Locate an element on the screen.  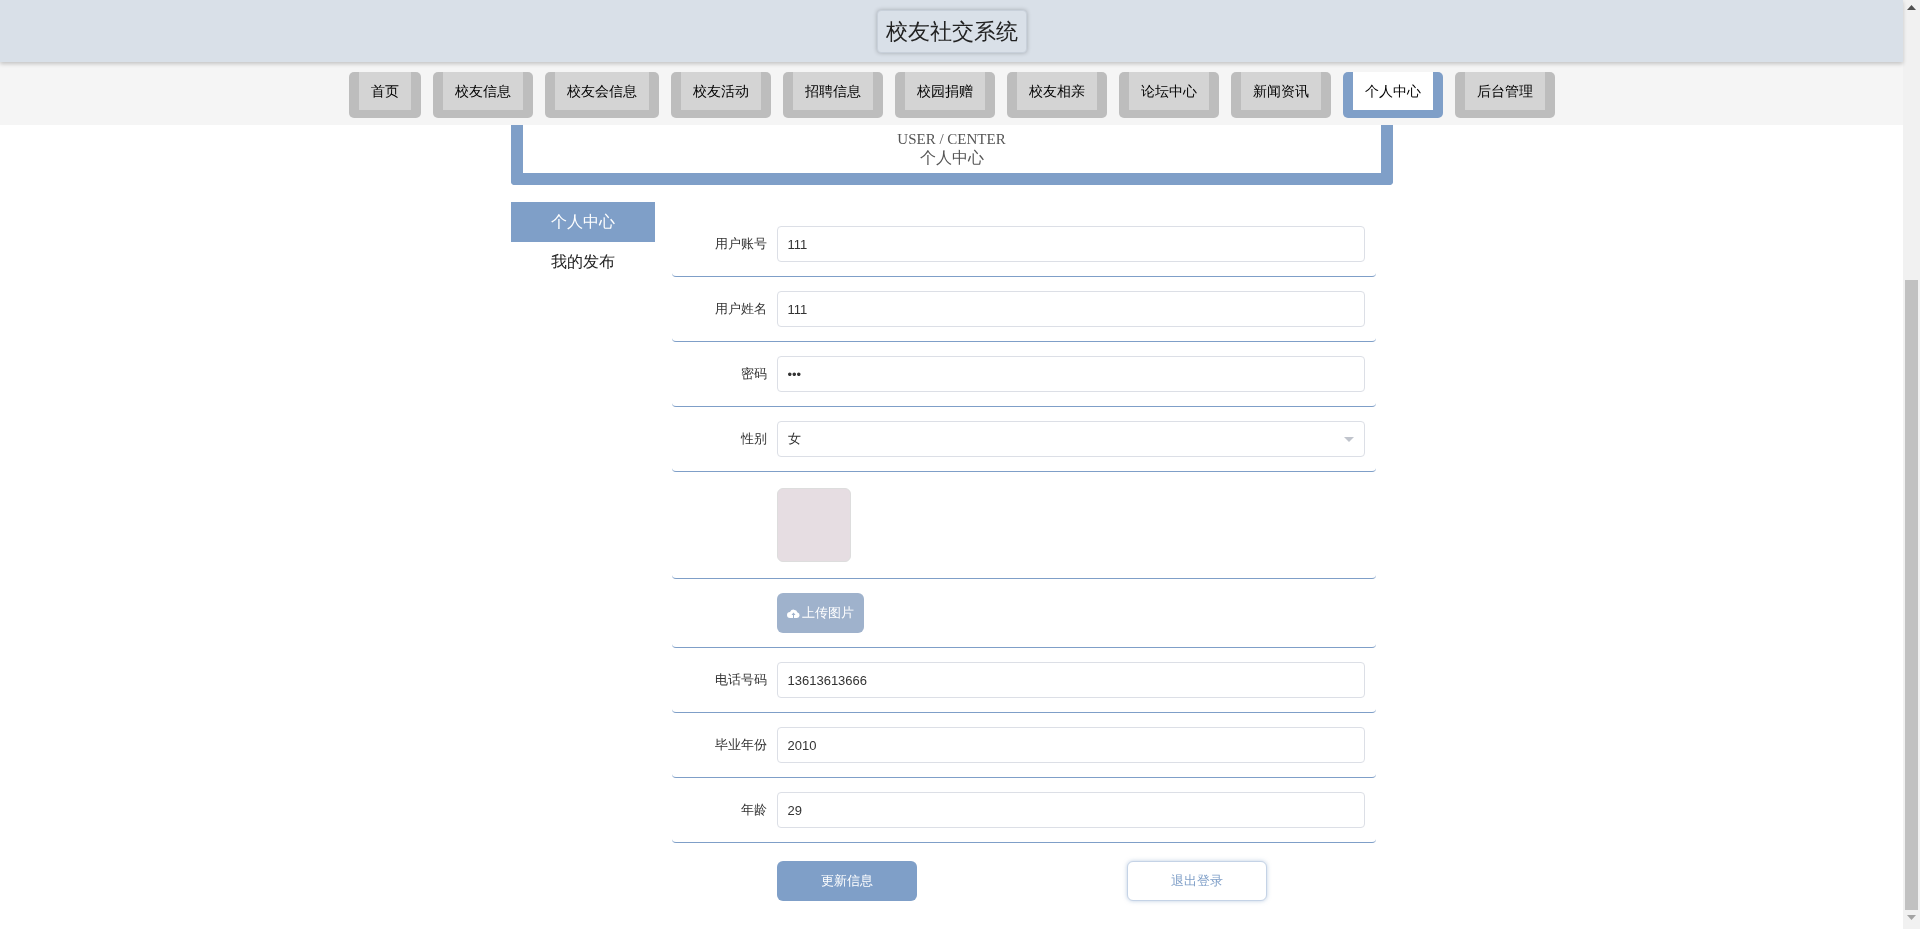
field-label: 性别 is located at coordinates (753, 439).